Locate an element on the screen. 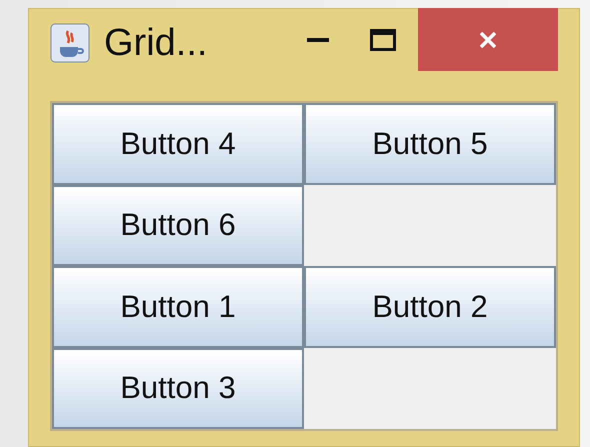 The image size is (590, 447). grid-button: Button 3 is located at coordinates (178, 388).